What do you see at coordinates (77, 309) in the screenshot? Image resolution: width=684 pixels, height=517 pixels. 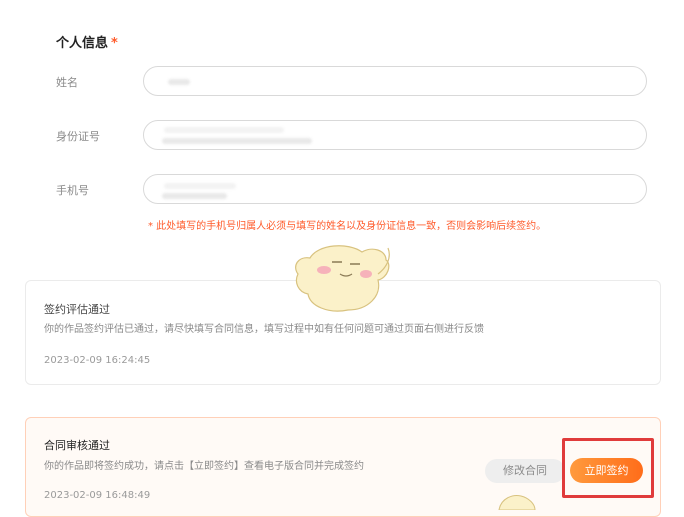 I see `card-title: 签约评估通过` at bounding box center [77, 309].